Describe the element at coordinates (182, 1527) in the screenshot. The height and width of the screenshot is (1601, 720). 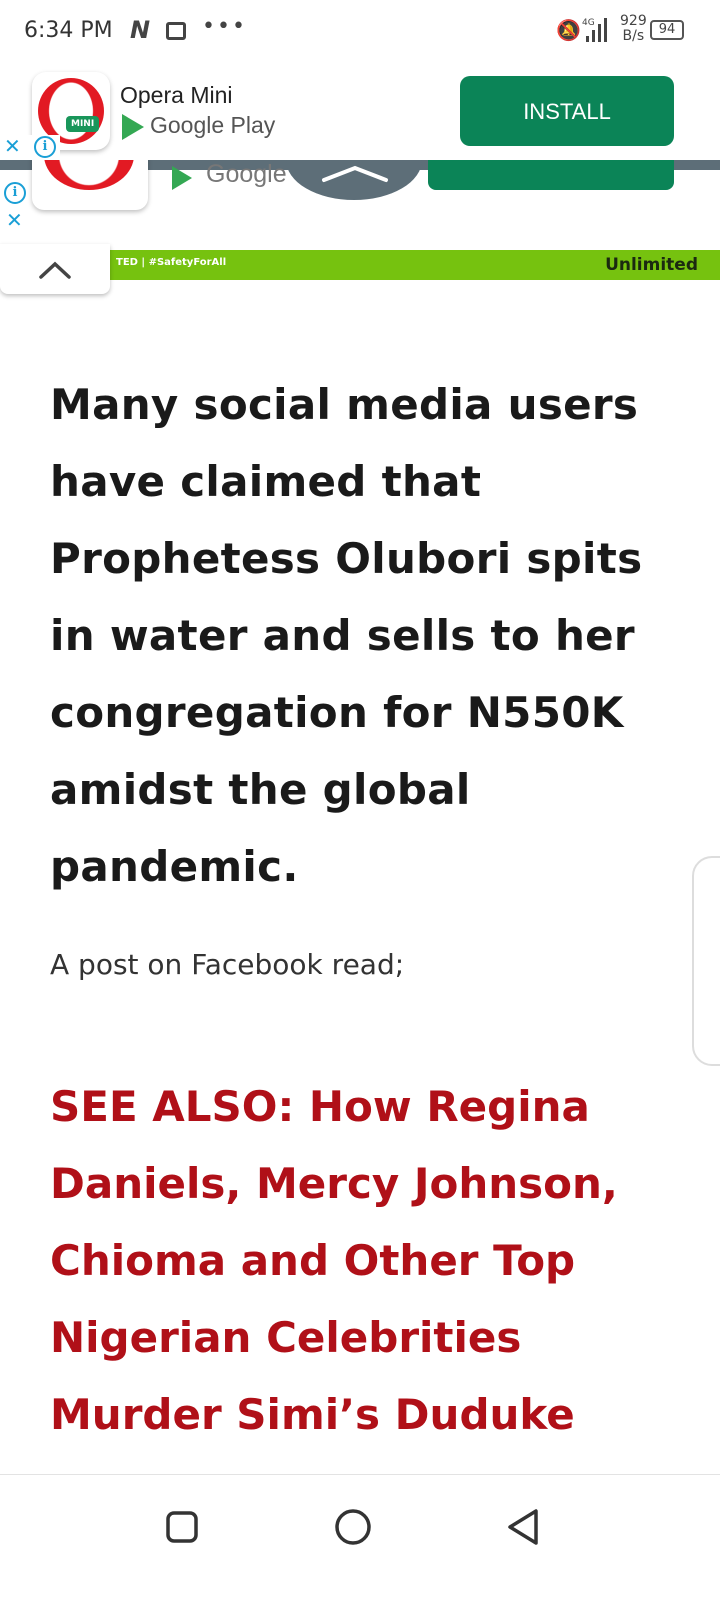
I see `nav-recent-icon` at that location.